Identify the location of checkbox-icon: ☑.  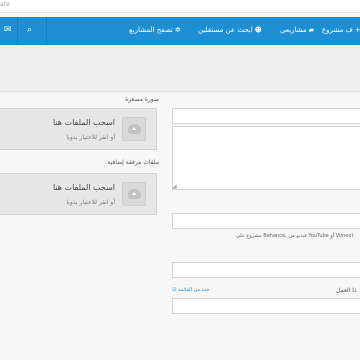
(174, 290).